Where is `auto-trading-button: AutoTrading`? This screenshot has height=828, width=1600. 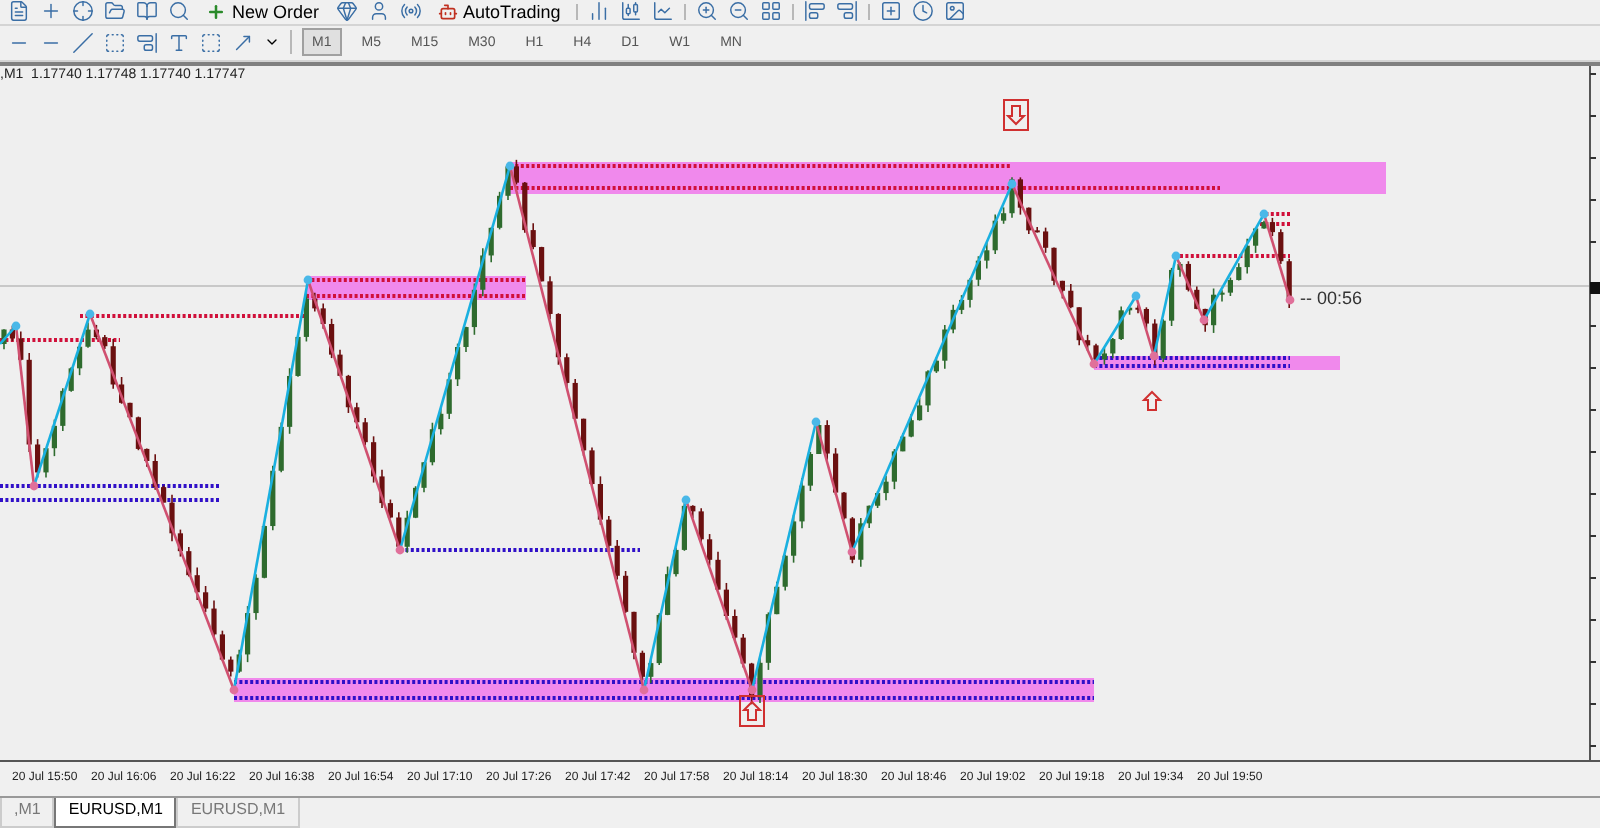
auto-trading-button: AutoTrading is located at coordinates (499, 11).